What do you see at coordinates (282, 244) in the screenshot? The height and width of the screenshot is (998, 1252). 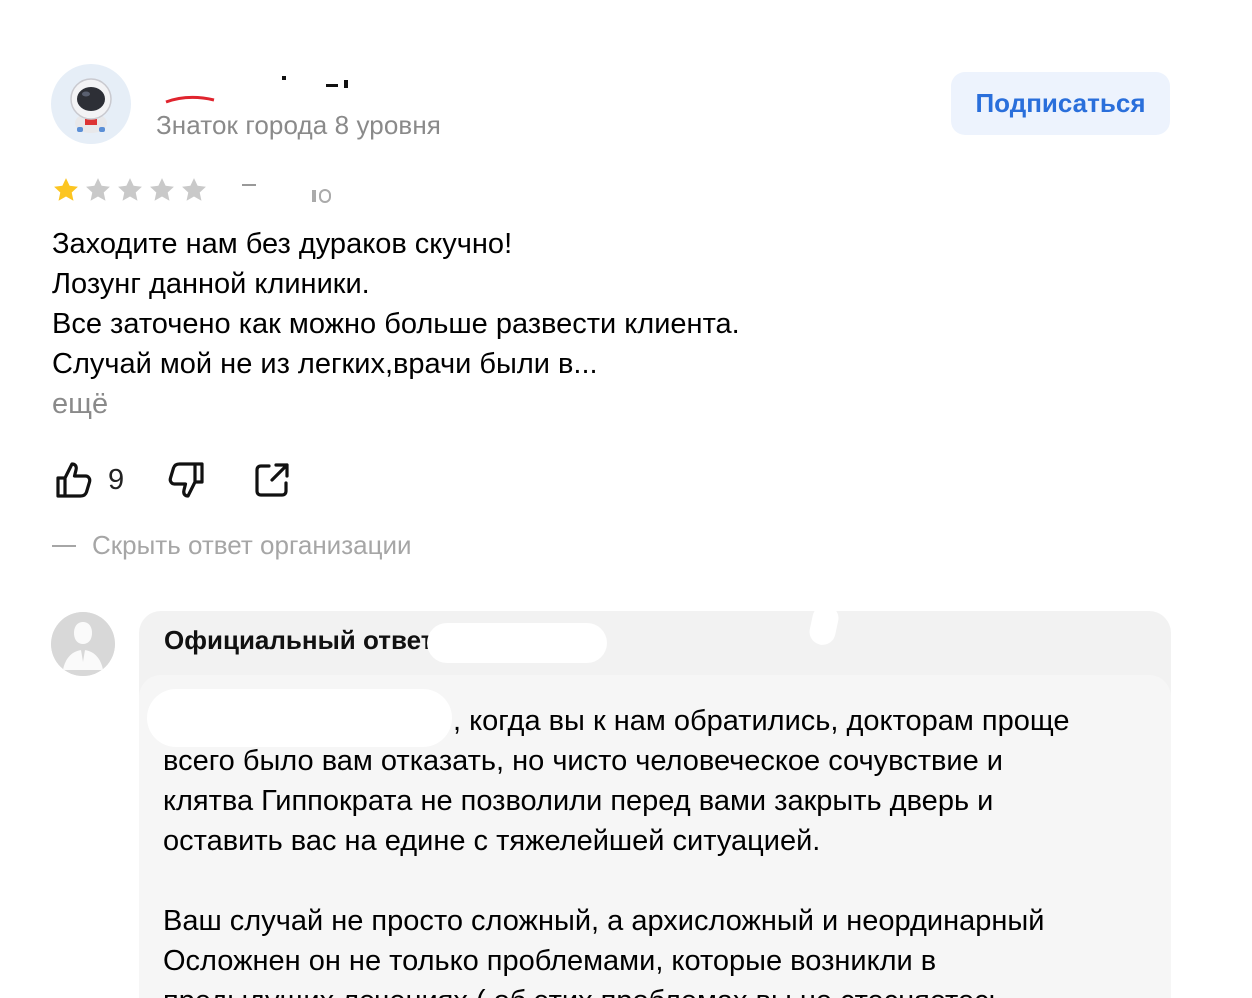 I see `review-line: Заходите нам без дураков скучно!` at bounding box center [282, 244].